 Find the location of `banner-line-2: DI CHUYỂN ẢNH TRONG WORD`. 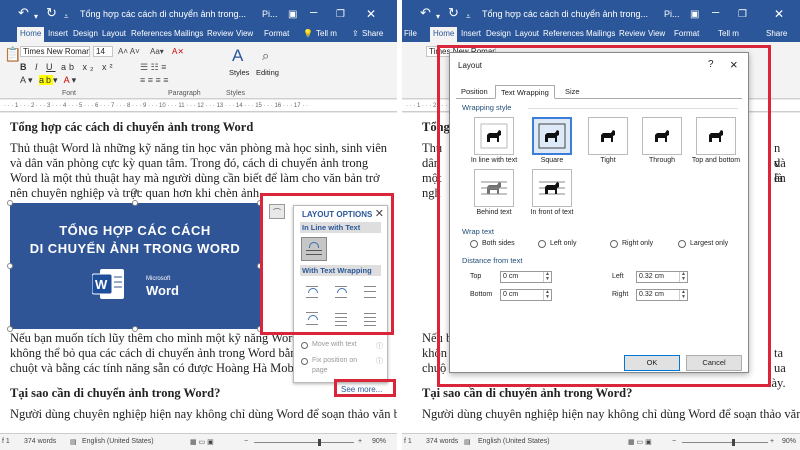

banner-line-2: DI CHUYỂN ẢNH TRONG WORD is located at coordinates (135, 248).